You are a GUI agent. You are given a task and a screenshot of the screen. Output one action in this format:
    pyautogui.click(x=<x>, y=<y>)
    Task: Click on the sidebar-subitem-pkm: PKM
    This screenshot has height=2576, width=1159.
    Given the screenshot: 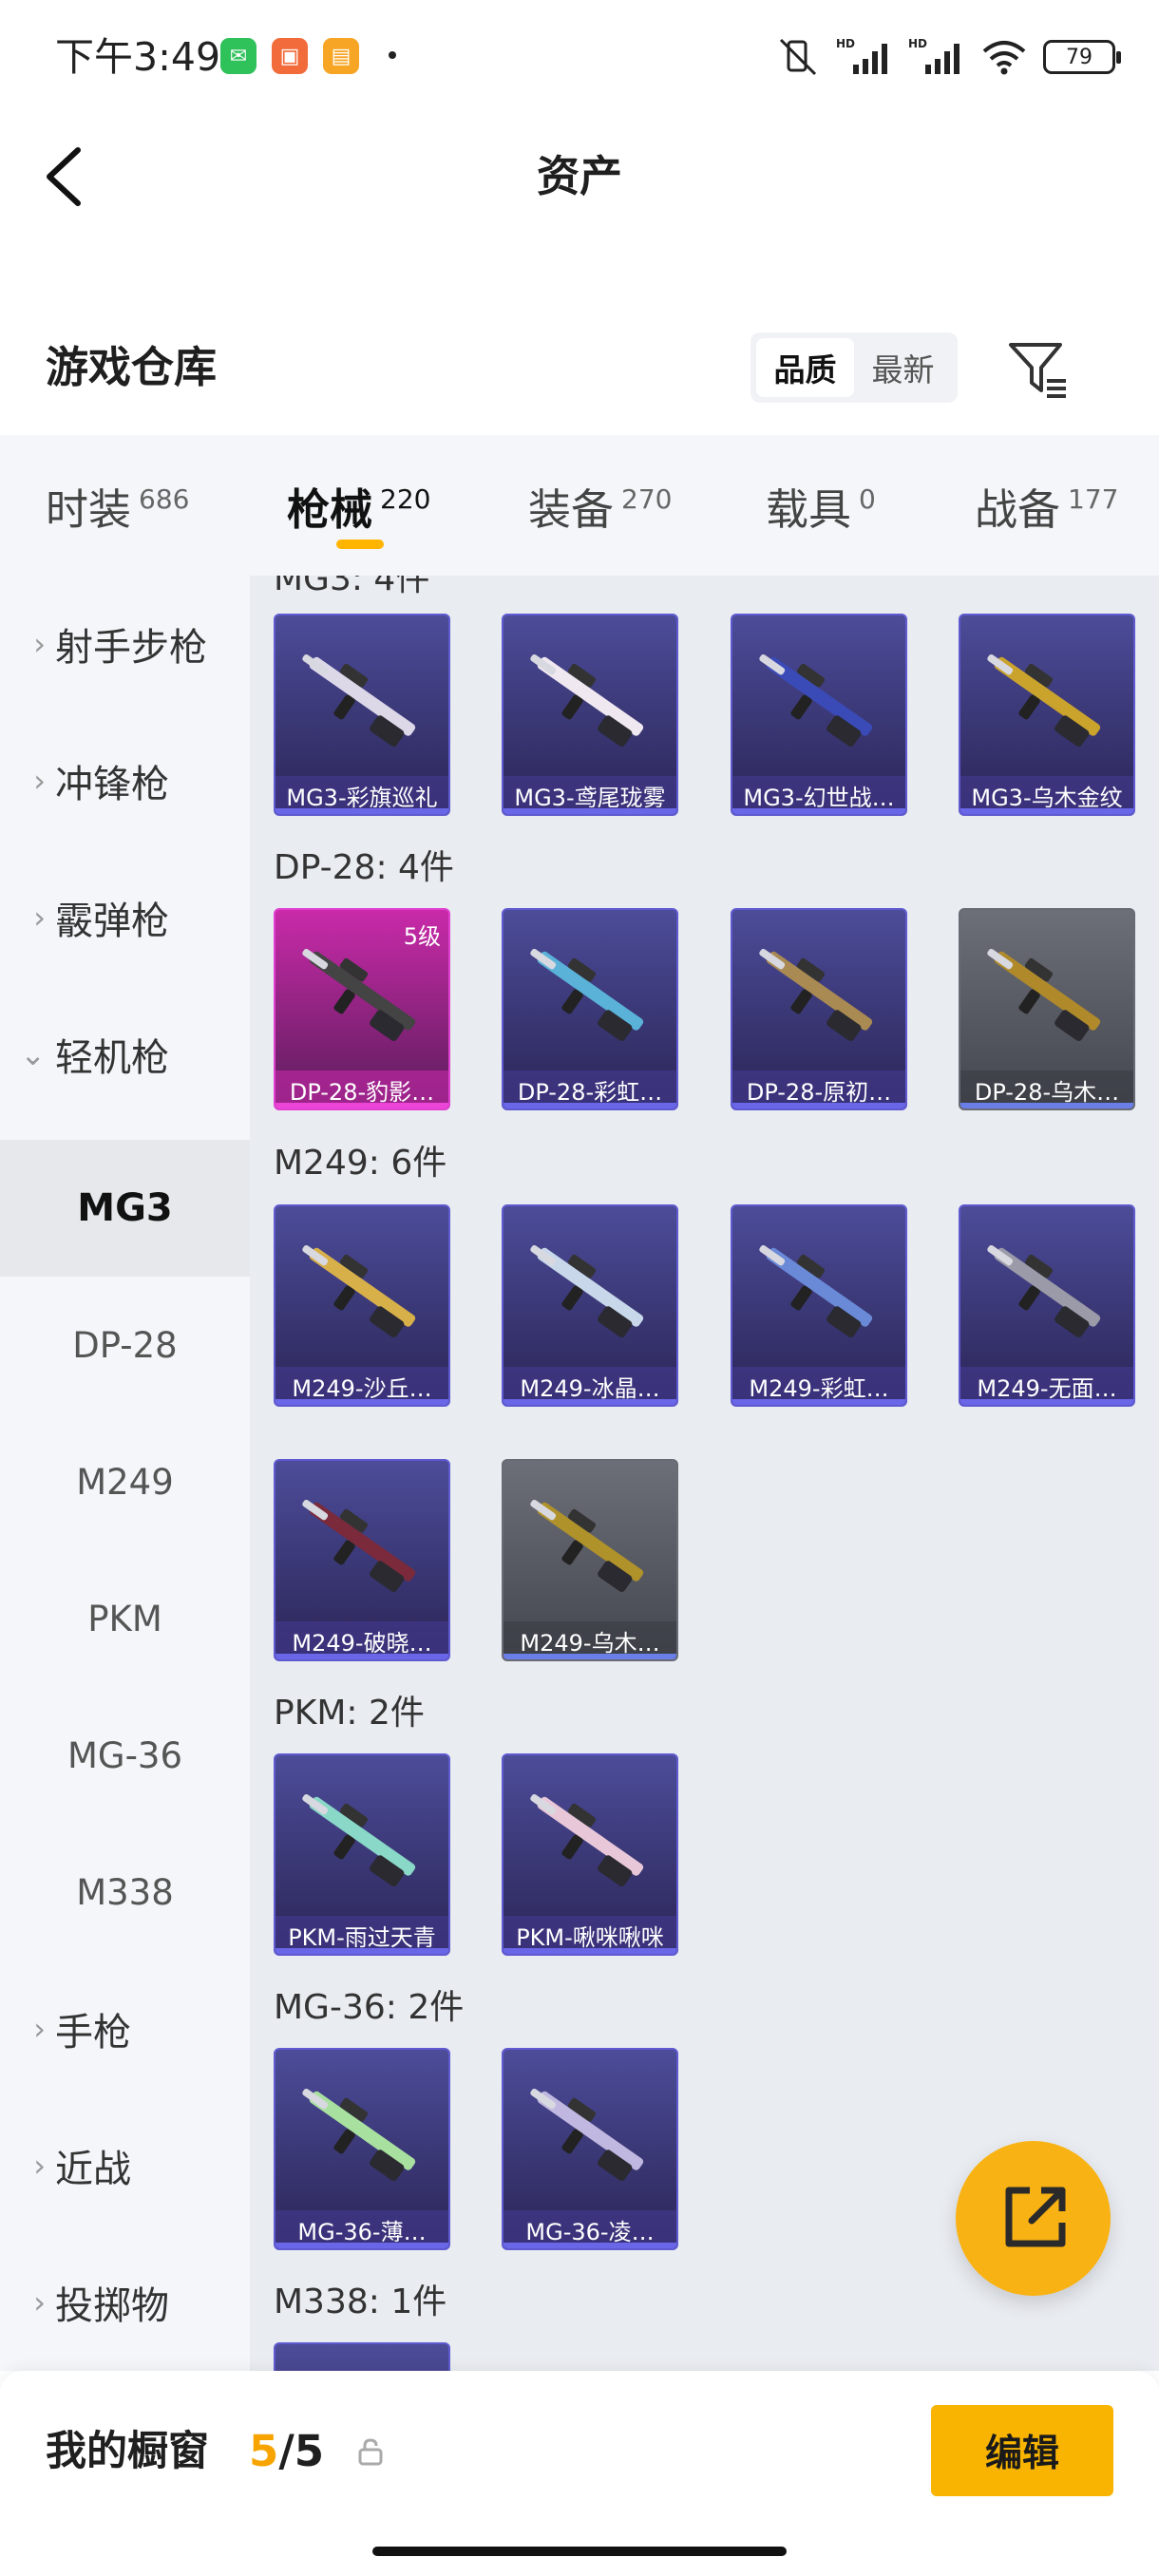 What is the action you would take?
    pyautogui.click(x=125, y=1618)
    